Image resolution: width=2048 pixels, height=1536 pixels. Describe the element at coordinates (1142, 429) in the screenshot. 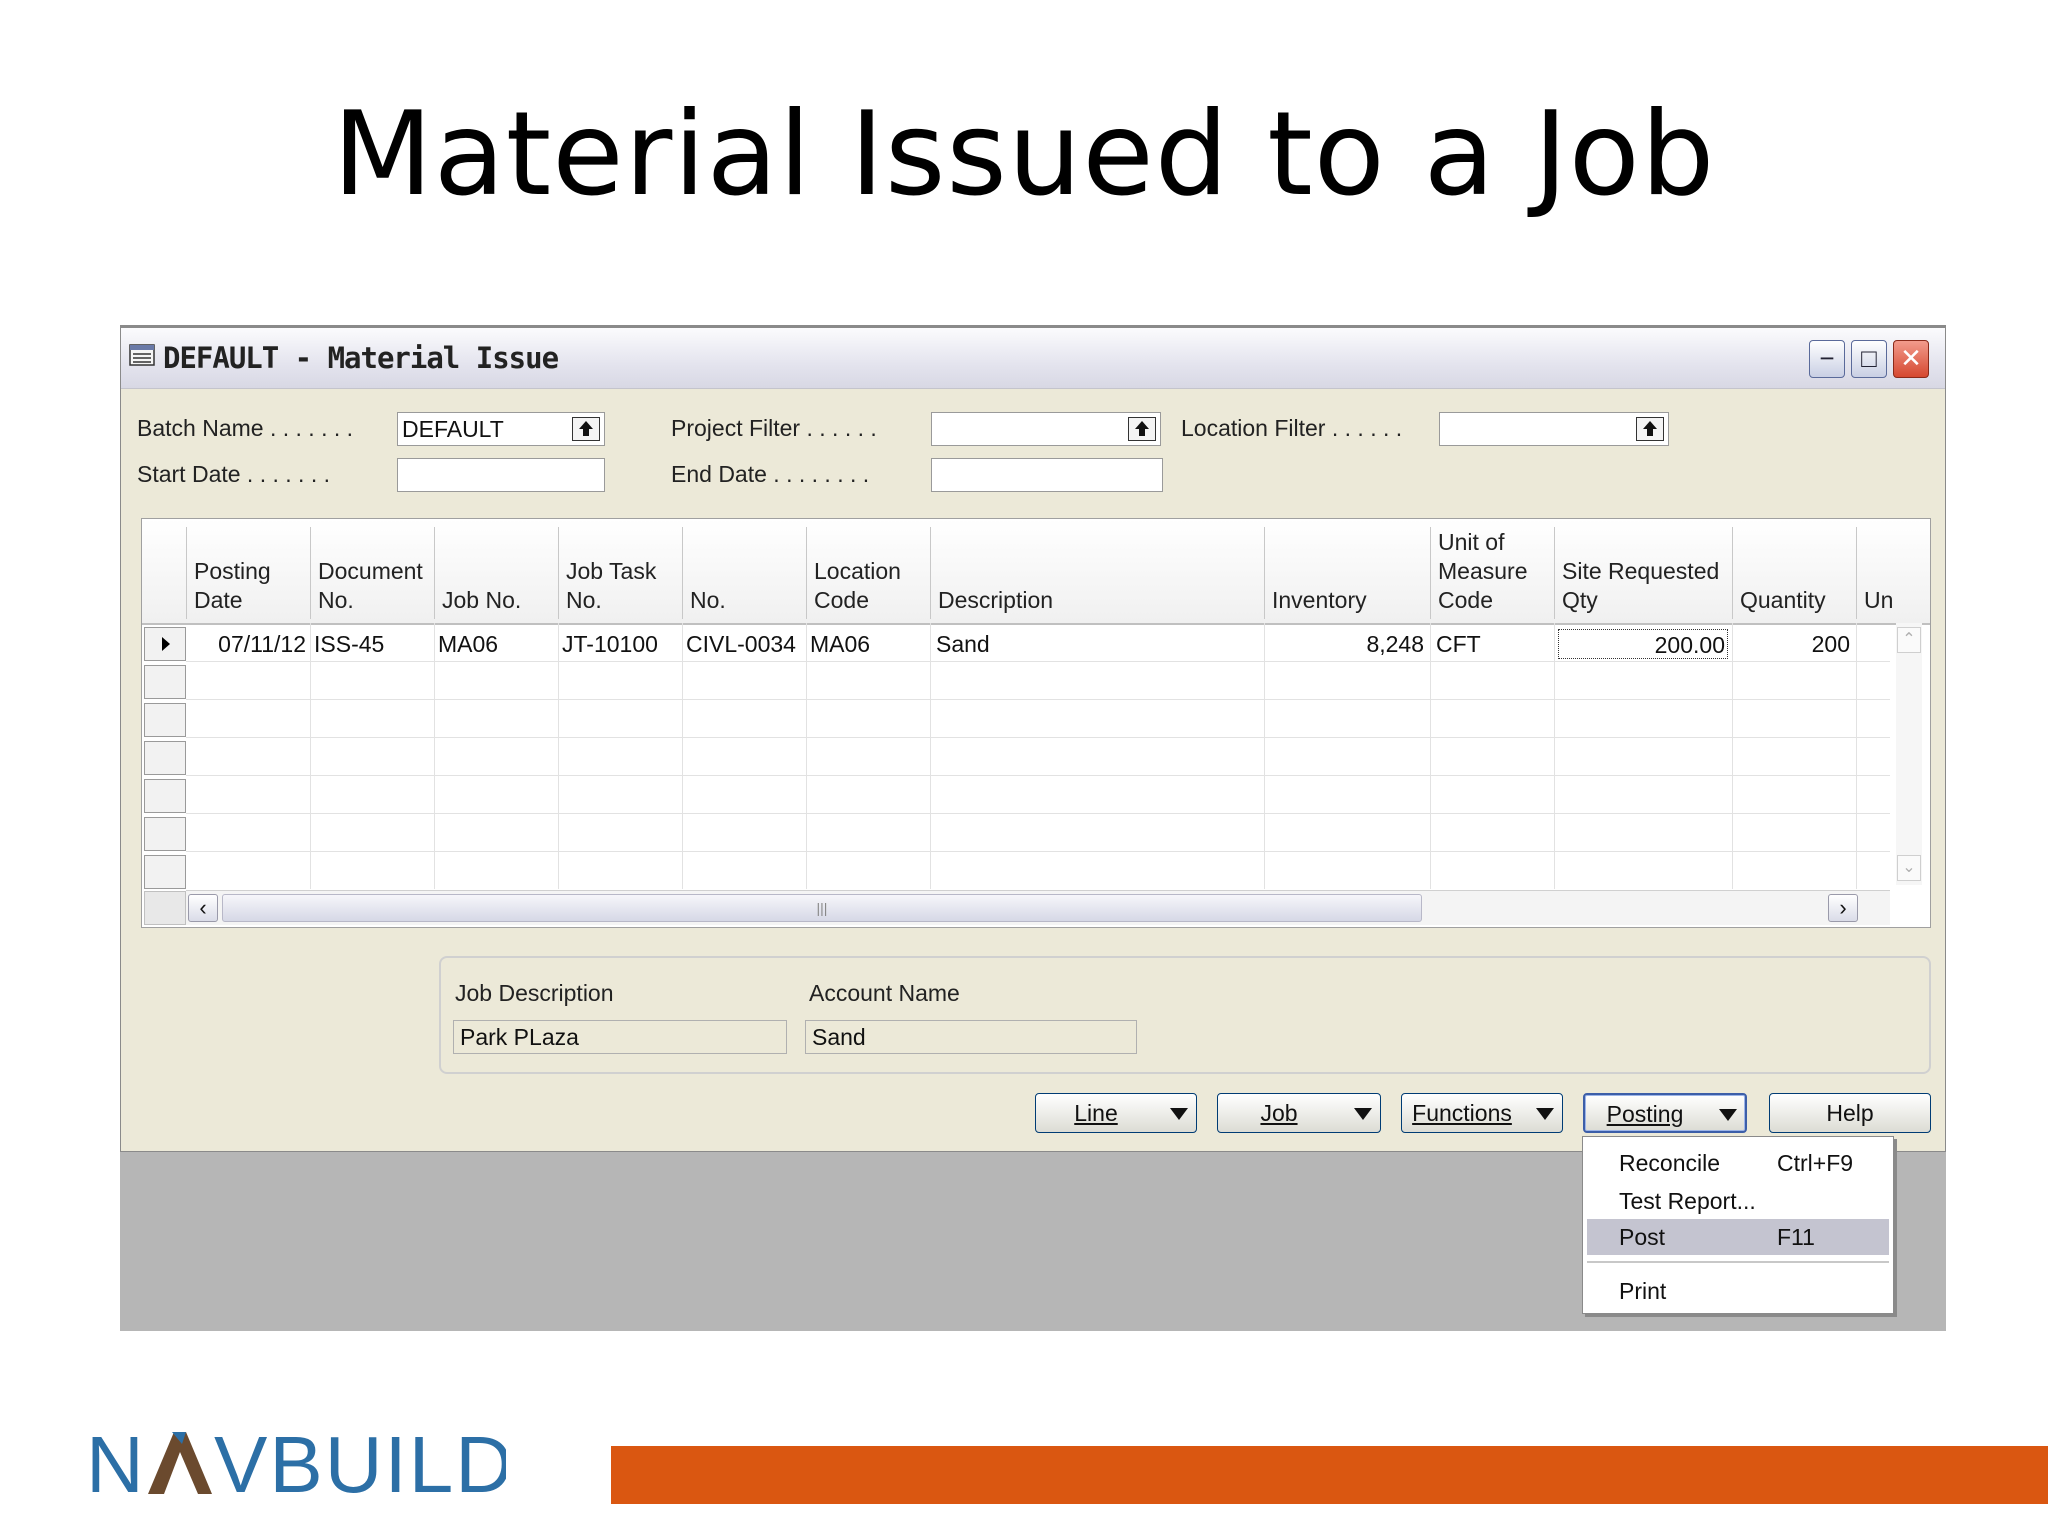

I see `project-filter-lookup-button` at that location.